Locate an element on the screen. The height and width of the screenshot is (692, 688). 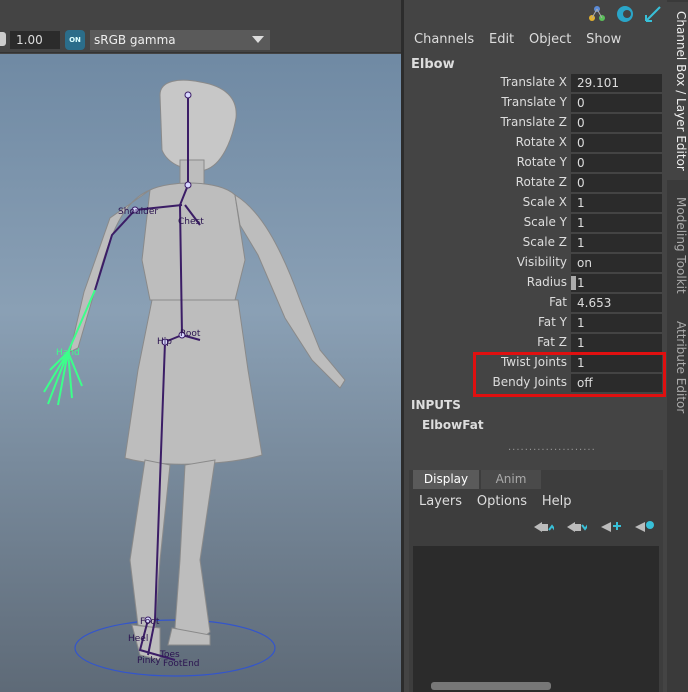
attr-scale-y: Scale Y 1 is located at coordinates (535, 223).